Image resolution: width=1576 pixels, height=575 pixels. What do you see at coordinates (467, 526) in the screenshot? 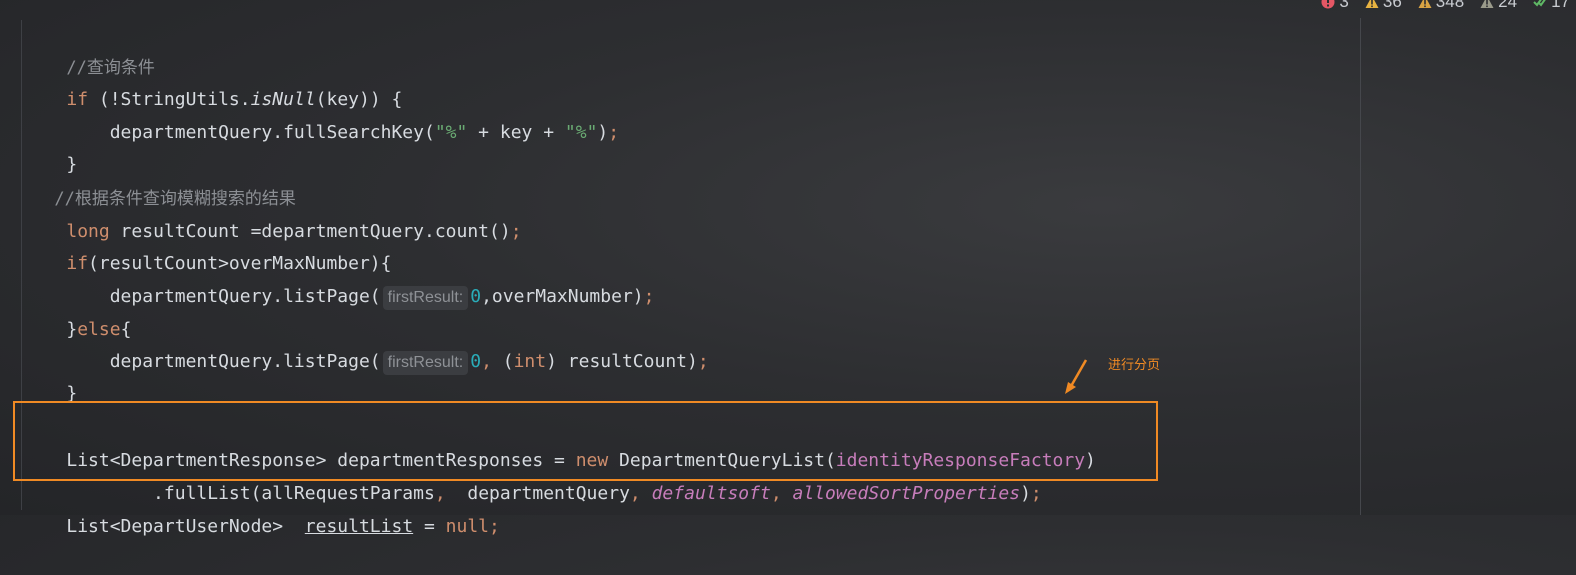
I see `keyword-null: null` at bounding box center [467, 526].